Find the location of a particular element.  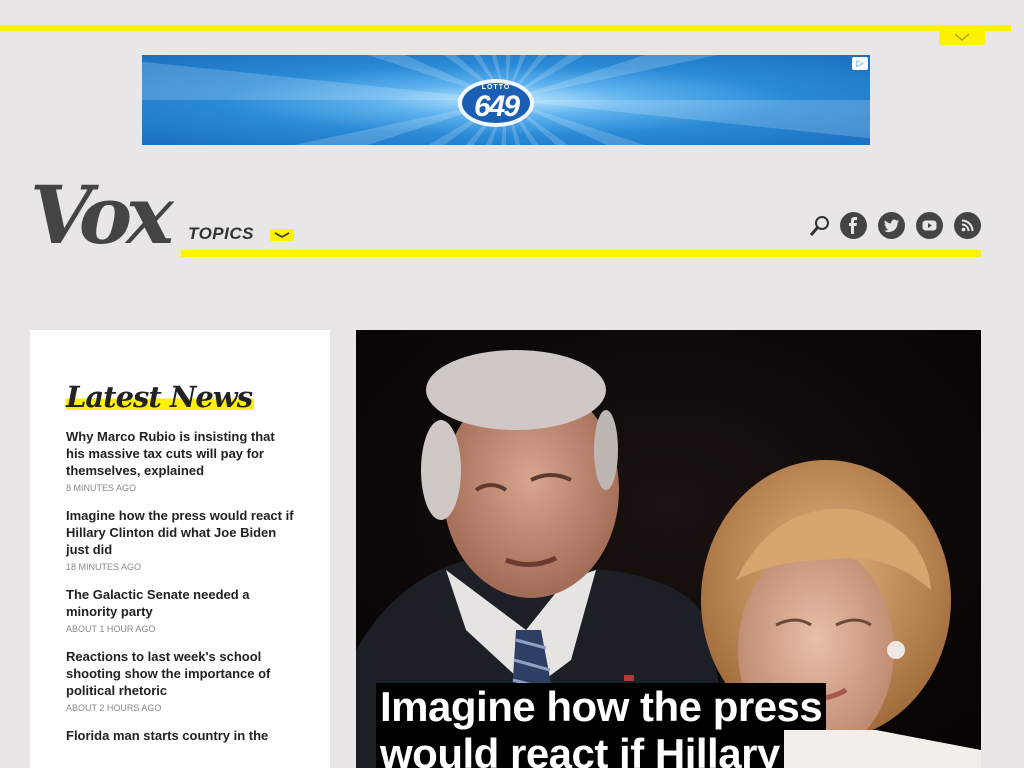

news-item-time: ABOUT 2 HOURS AGO is located at coordinates (114, 708).